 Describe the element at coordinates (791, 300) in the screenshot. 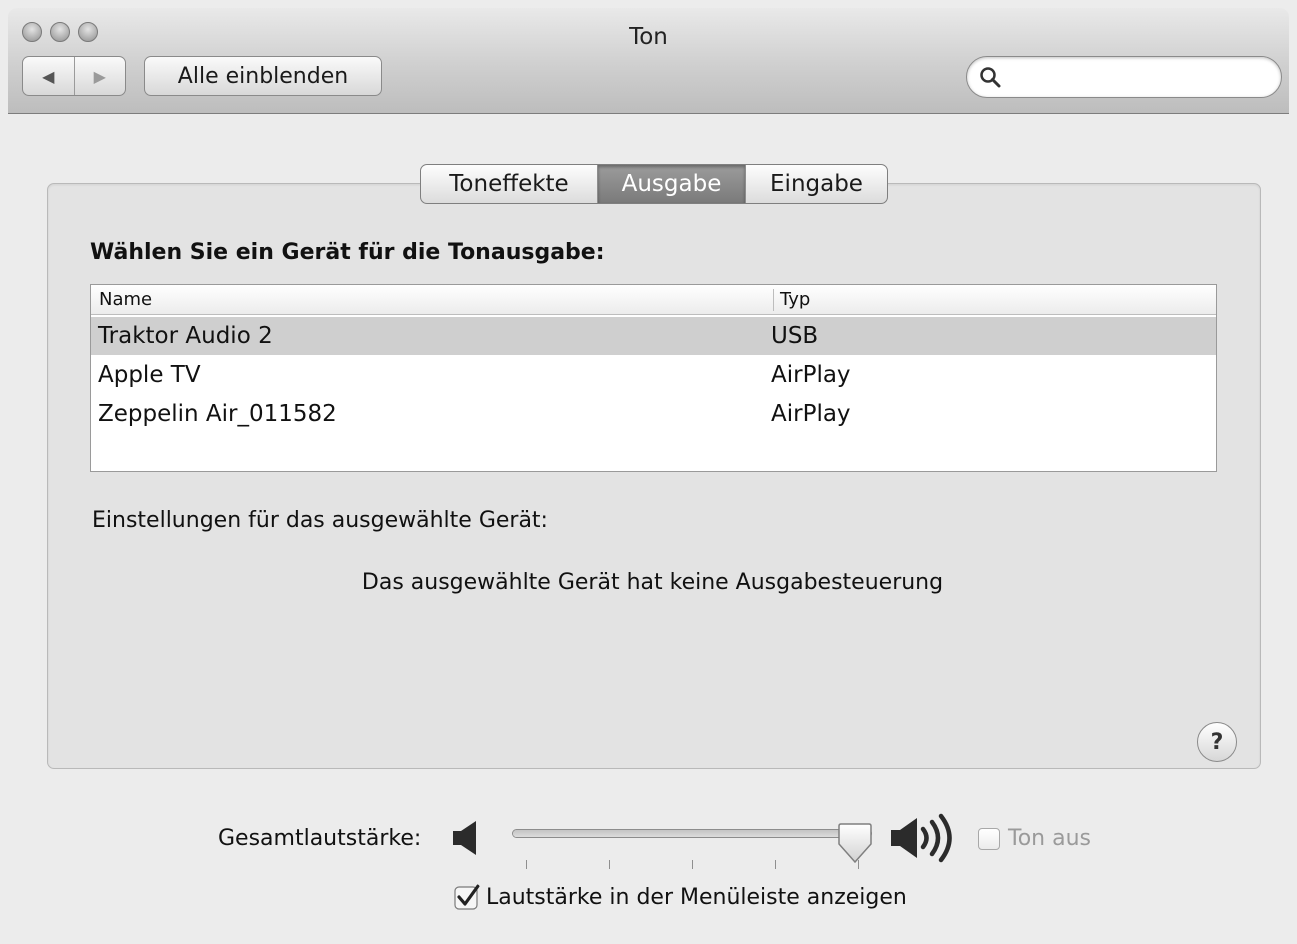

I see `column-header-type: Typ` at that location.